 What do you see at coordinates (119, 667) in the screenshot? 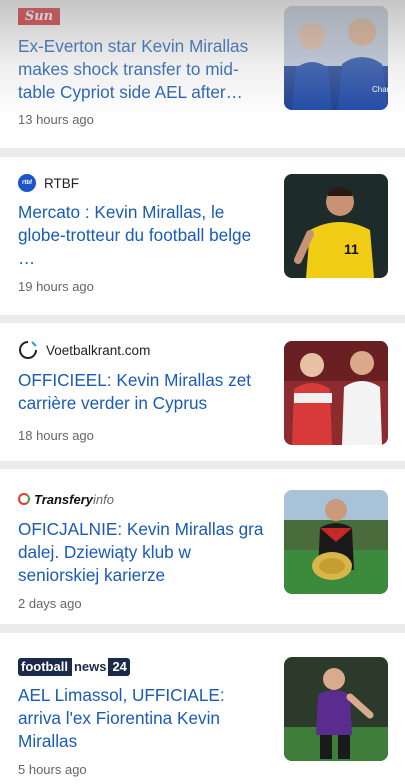
I see `logo-part-24: 24` at bounding box center [119, 667].